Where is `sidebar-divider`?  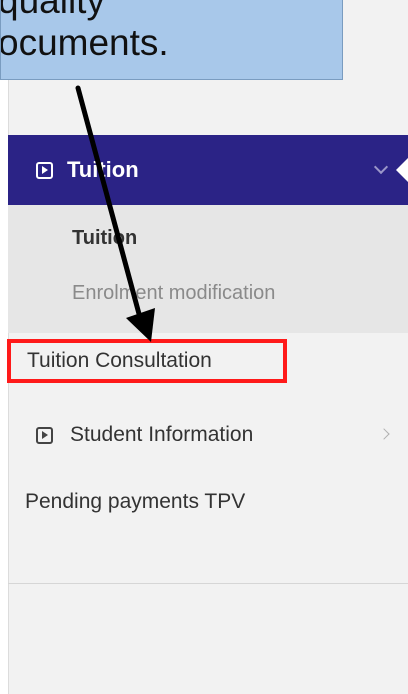 sidebar-divider is located at coordinates (208, 583).